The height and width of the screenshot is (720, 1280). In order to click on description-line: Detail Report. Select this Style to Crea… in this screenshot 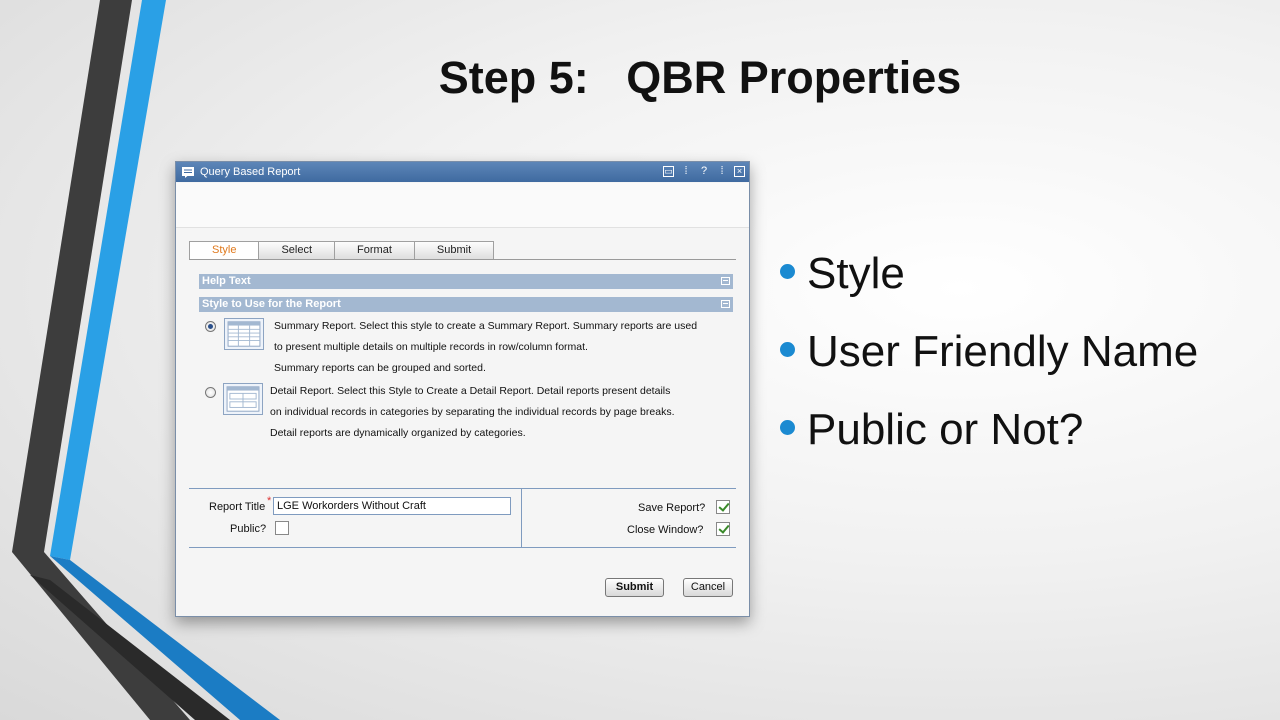, I will do `click(470, 391)`.